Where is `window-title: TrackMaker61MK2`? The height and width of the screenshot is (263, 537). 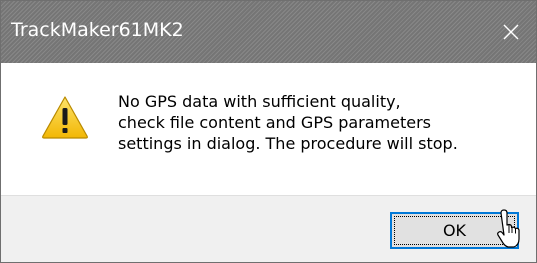
window-title: TrackMaker61MK2 is located at coordinates (97, 30).